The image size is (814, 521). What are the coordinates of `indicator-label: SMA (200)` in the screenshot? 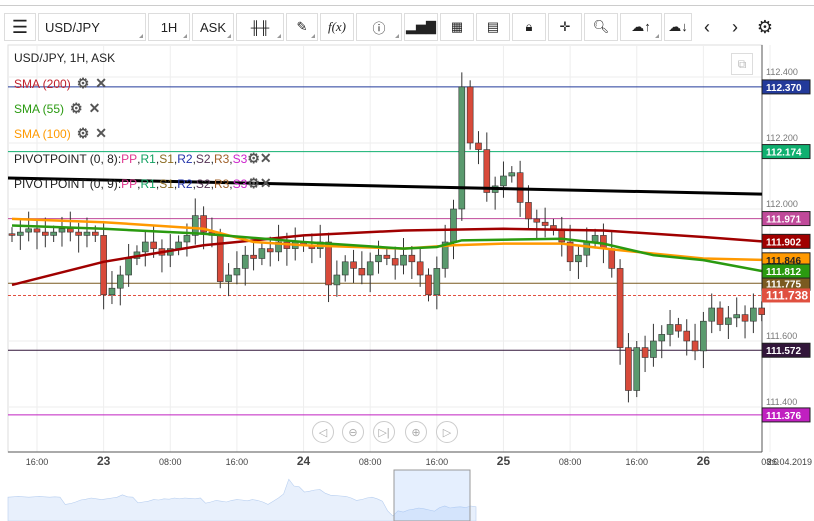 It's located at (42, 83).